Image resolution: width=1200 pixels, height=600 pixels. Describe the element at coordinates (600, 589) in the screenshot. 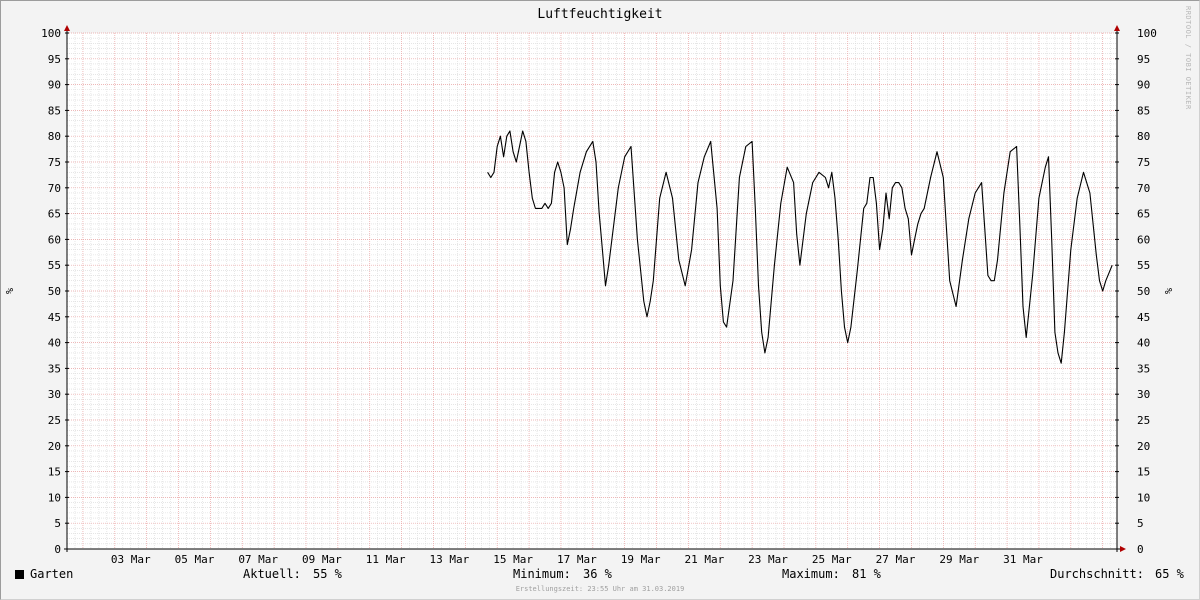

I see `footer-timestamp: Erstellungszeit: 23:55 Uhr am 31.03.2019` at that location.